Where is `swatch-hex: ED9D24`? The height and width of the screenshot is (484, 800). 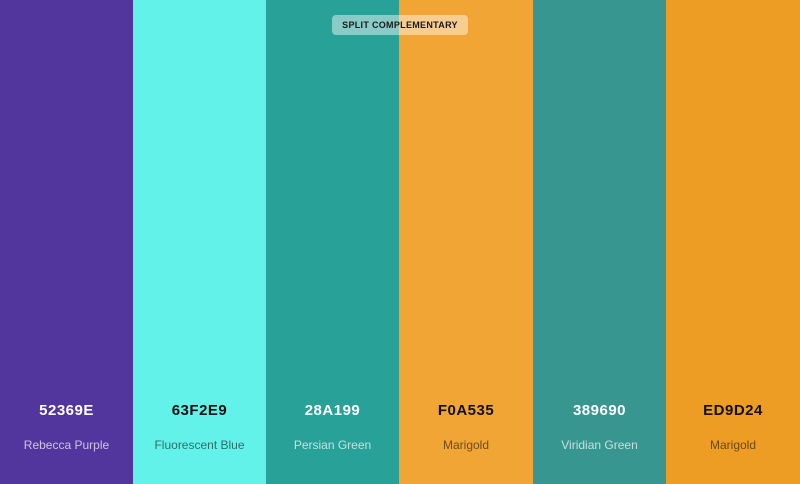
swatch-hex: ED9D24 is located at coordinates (733, 410).